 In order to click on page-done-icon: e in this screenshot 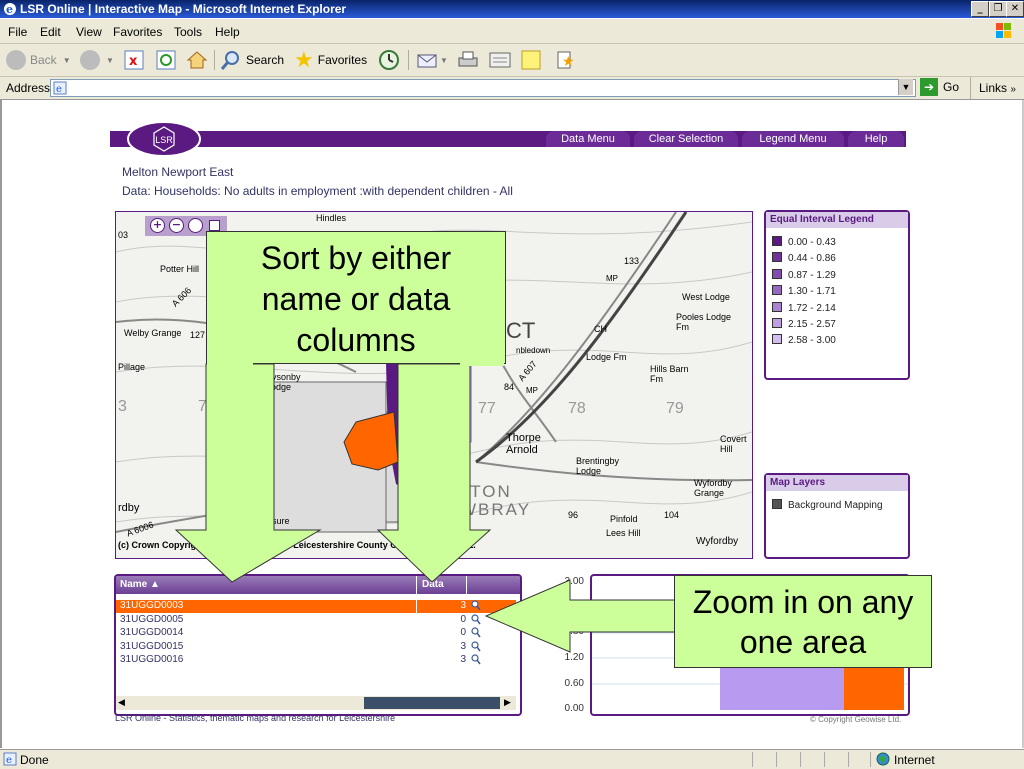, I will do `click(10, 759)`.